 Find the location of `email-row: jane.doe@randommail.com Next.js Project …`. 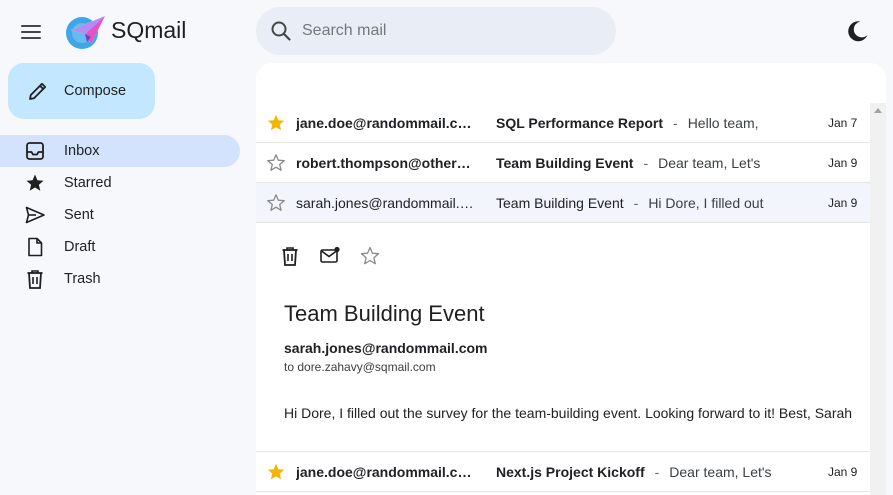

email-row: jane.doe@randommail.com Next.js Project … is located at coordinates (563, 472).